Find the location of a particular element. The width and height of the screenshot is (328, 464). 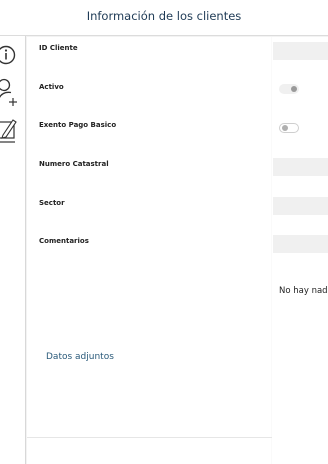

comentarios-label: Comentarios is located at coordinates (64, 241).